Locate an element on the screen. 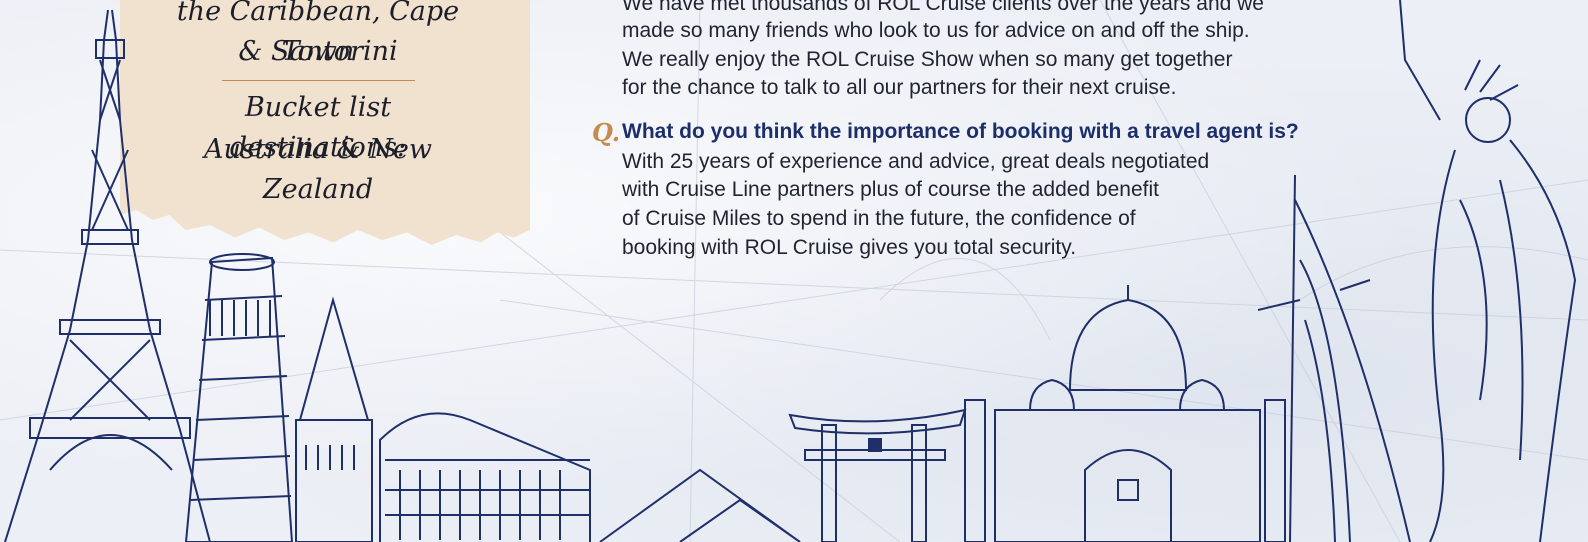 This screenshot has height=542, width=1588. colosseum-icon is located at coordinates (485, 477).